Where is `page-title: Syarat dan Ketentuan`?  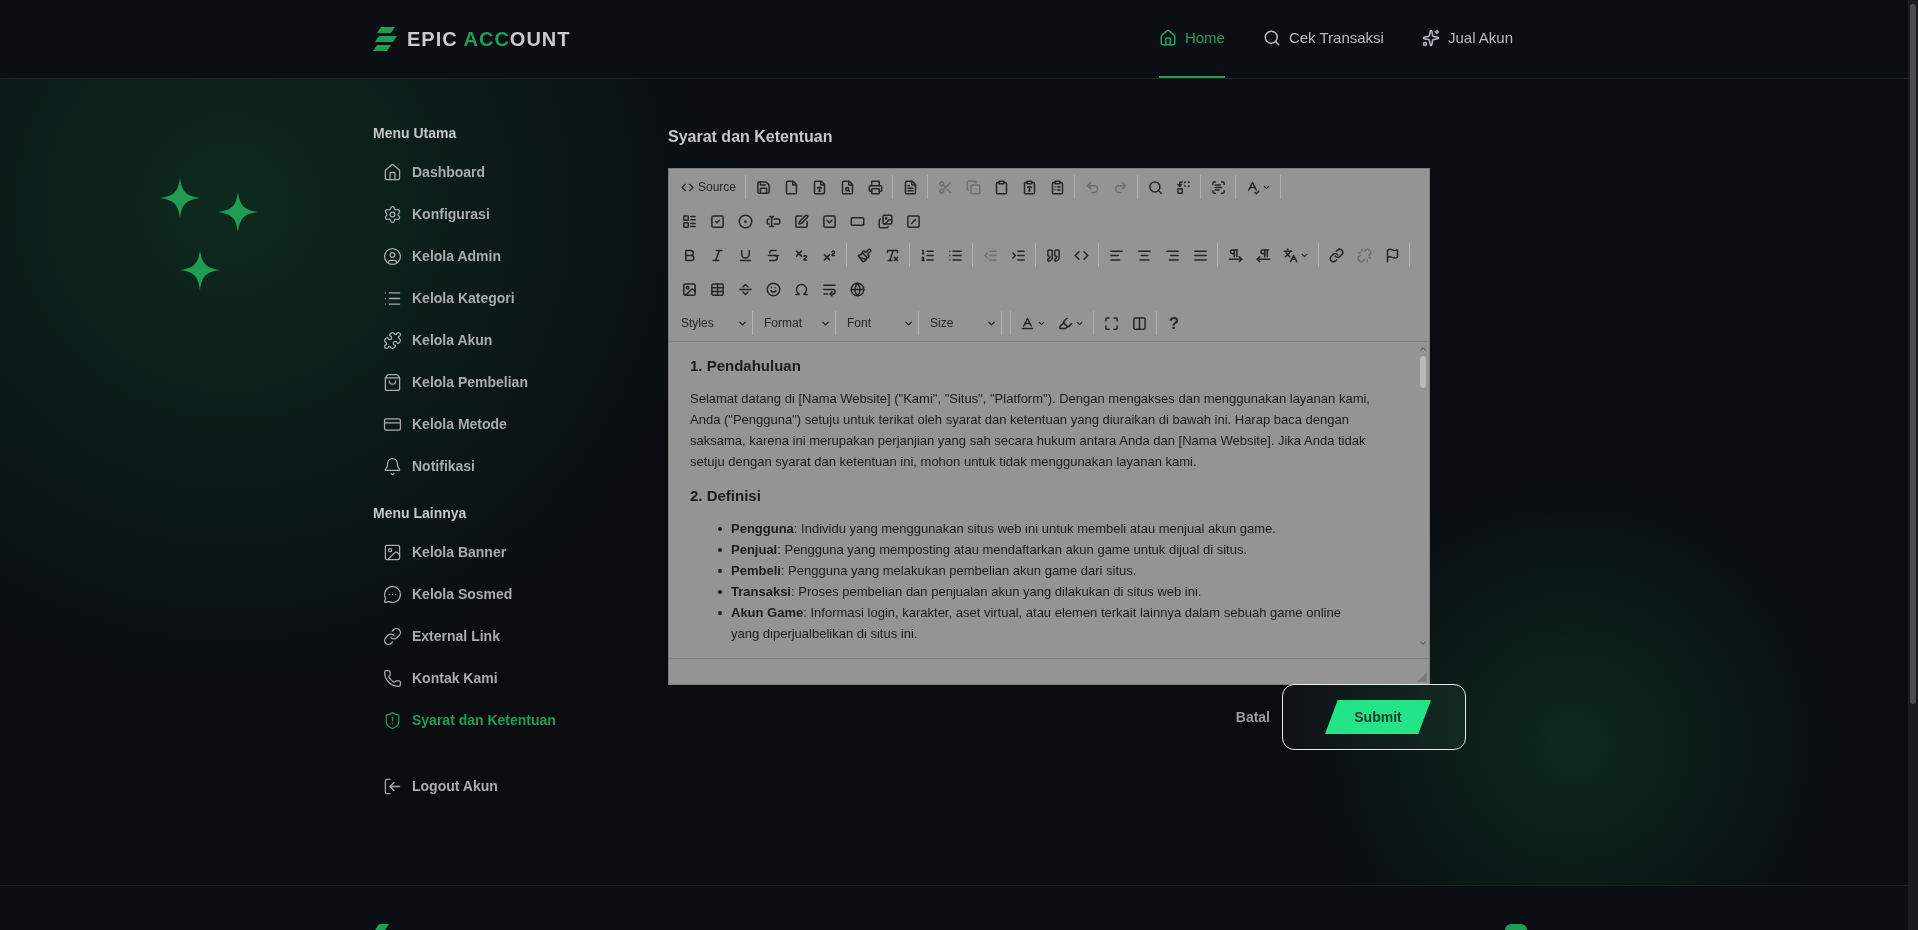 page-title: Syarat dan Ketentuan is located at coordinates (751, 137).